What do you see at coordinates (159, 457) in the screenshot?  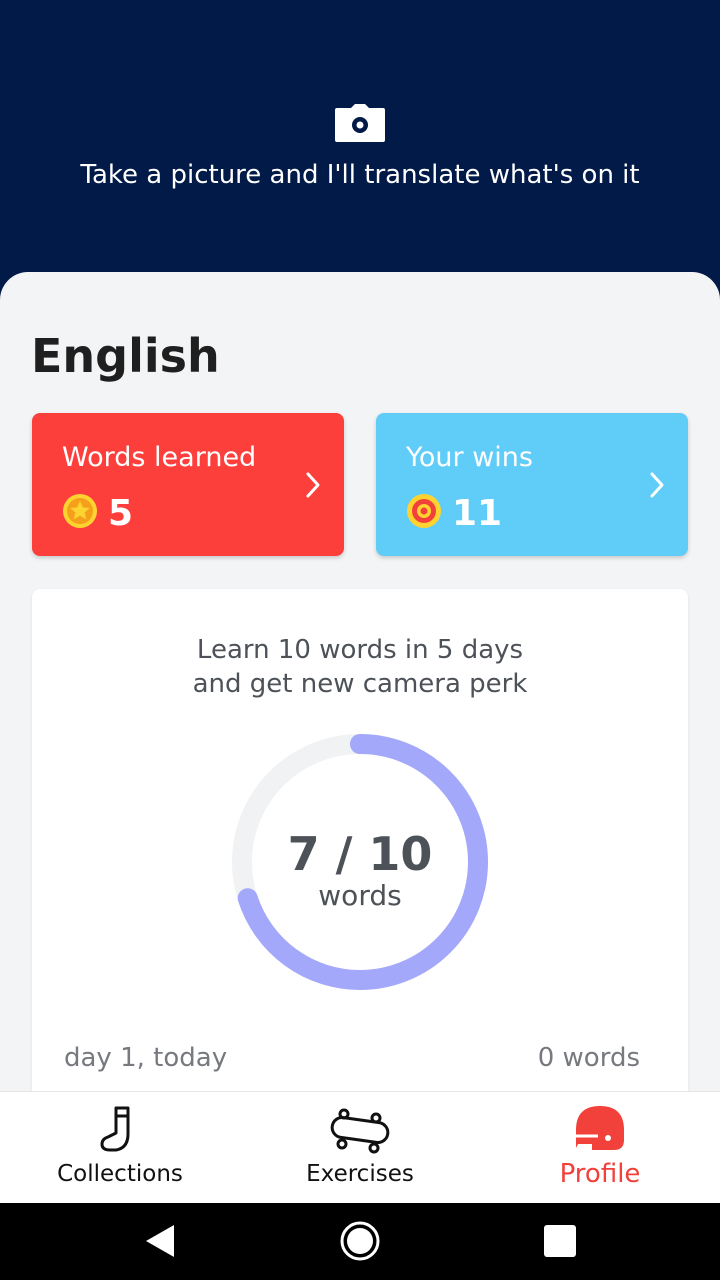 I see `words-learned-label: Words learned` at bounding box center [159, 457].